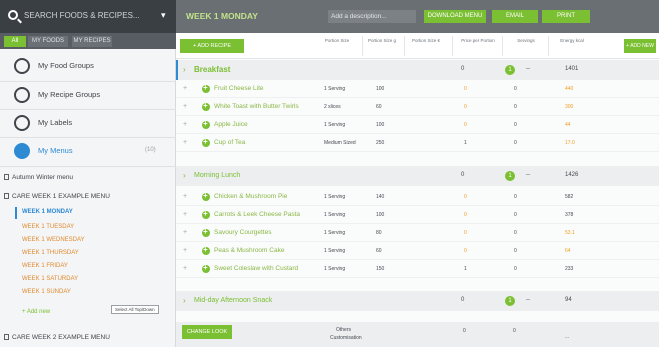  Describe the element at coordinates (22, 66) in the screenshot. I see `food-group-icon` at that location.